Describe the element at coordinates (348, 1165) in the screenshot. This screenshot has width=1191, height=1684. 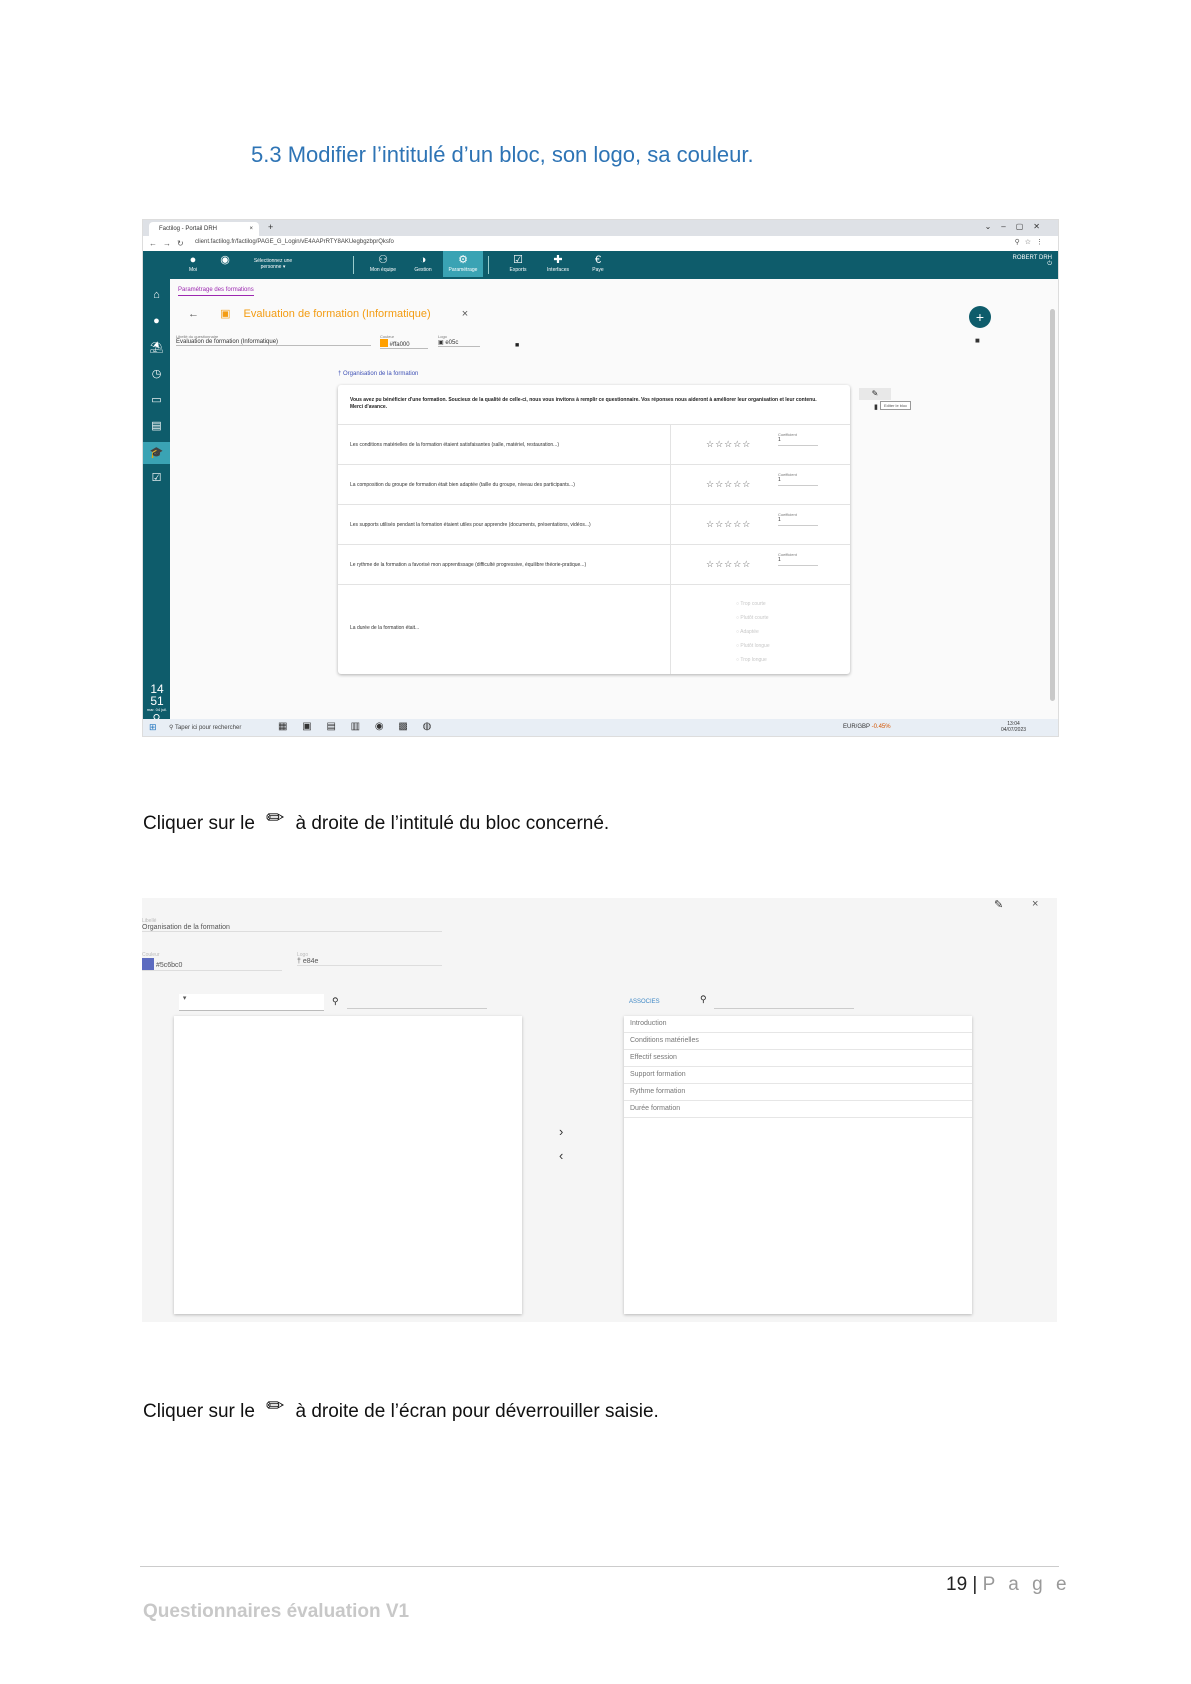
I see `available-list-panel` at that location.